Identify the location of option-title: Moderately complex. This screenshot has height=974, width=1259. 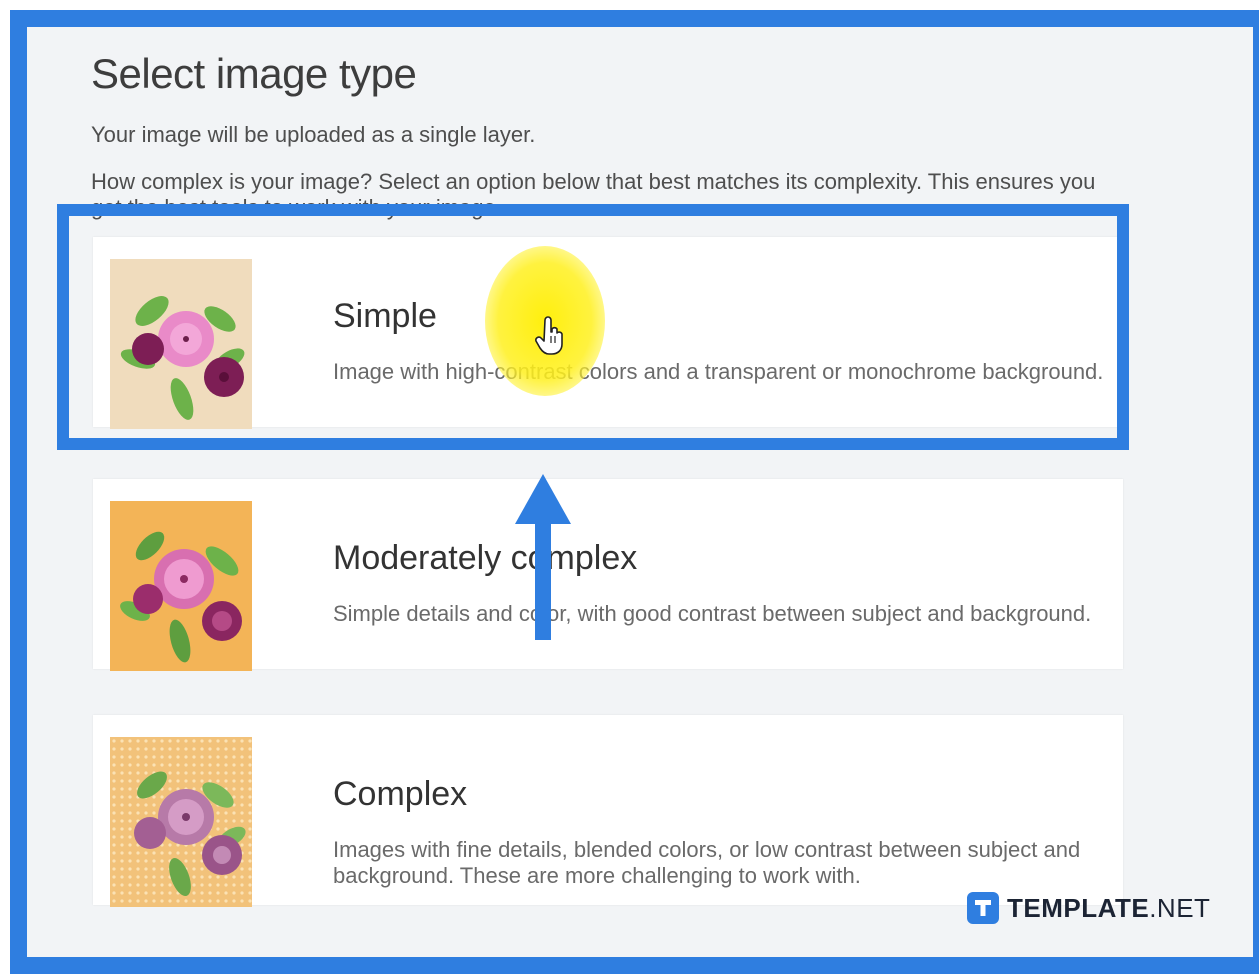
(485, 558).